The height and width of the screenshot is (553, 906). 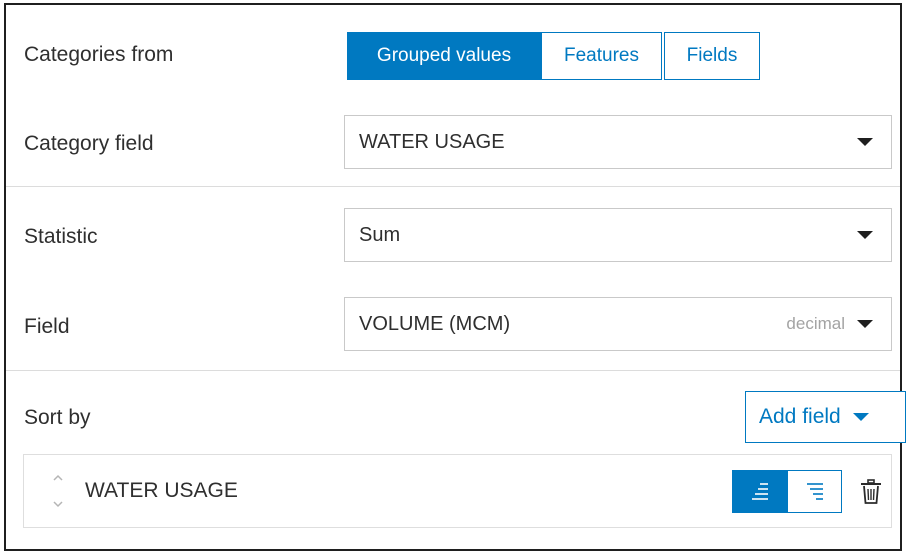 What do you see at coordinates (618, 235) in the screenshot?
I see `statistic-select: Sum` at bounding box center [618, 235].